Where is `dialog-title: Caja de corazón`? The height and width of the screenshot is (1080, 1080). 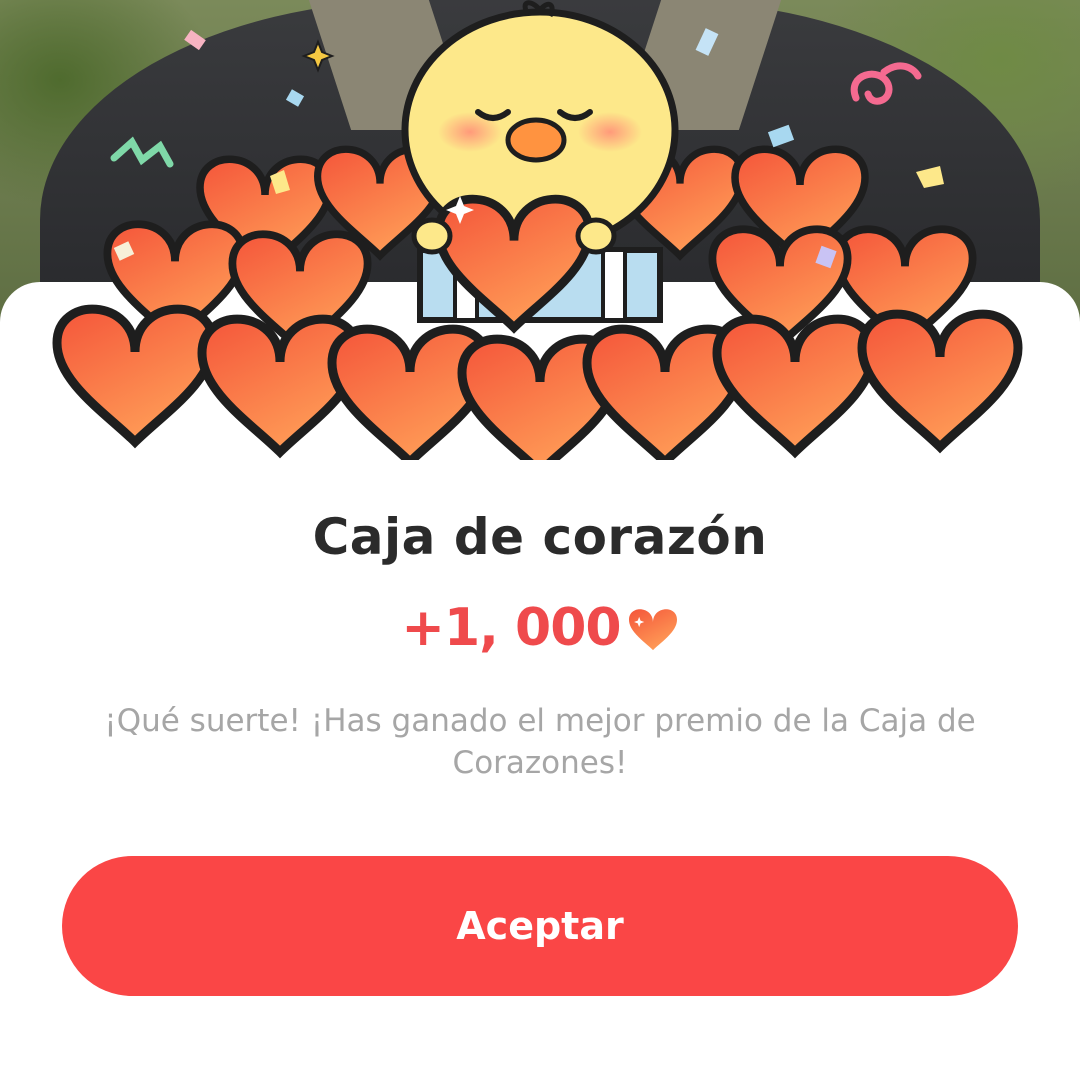 dialog-title: Caja de corazón is located at coordinates (540, 537).